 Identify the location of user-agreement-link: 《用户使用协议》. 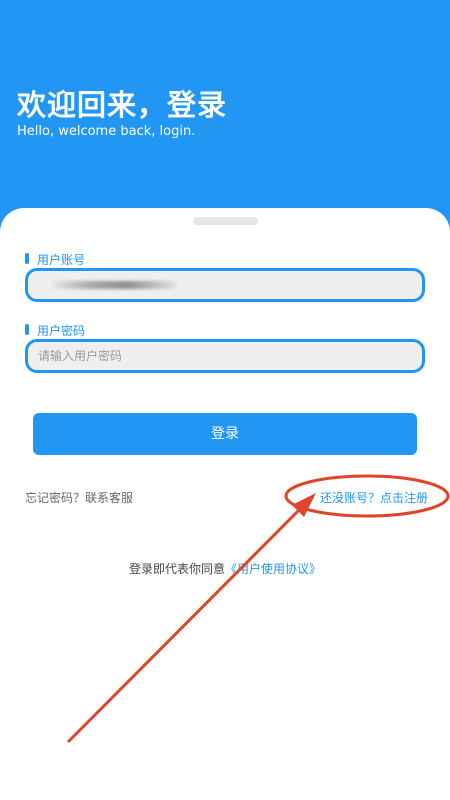
(273, 569).